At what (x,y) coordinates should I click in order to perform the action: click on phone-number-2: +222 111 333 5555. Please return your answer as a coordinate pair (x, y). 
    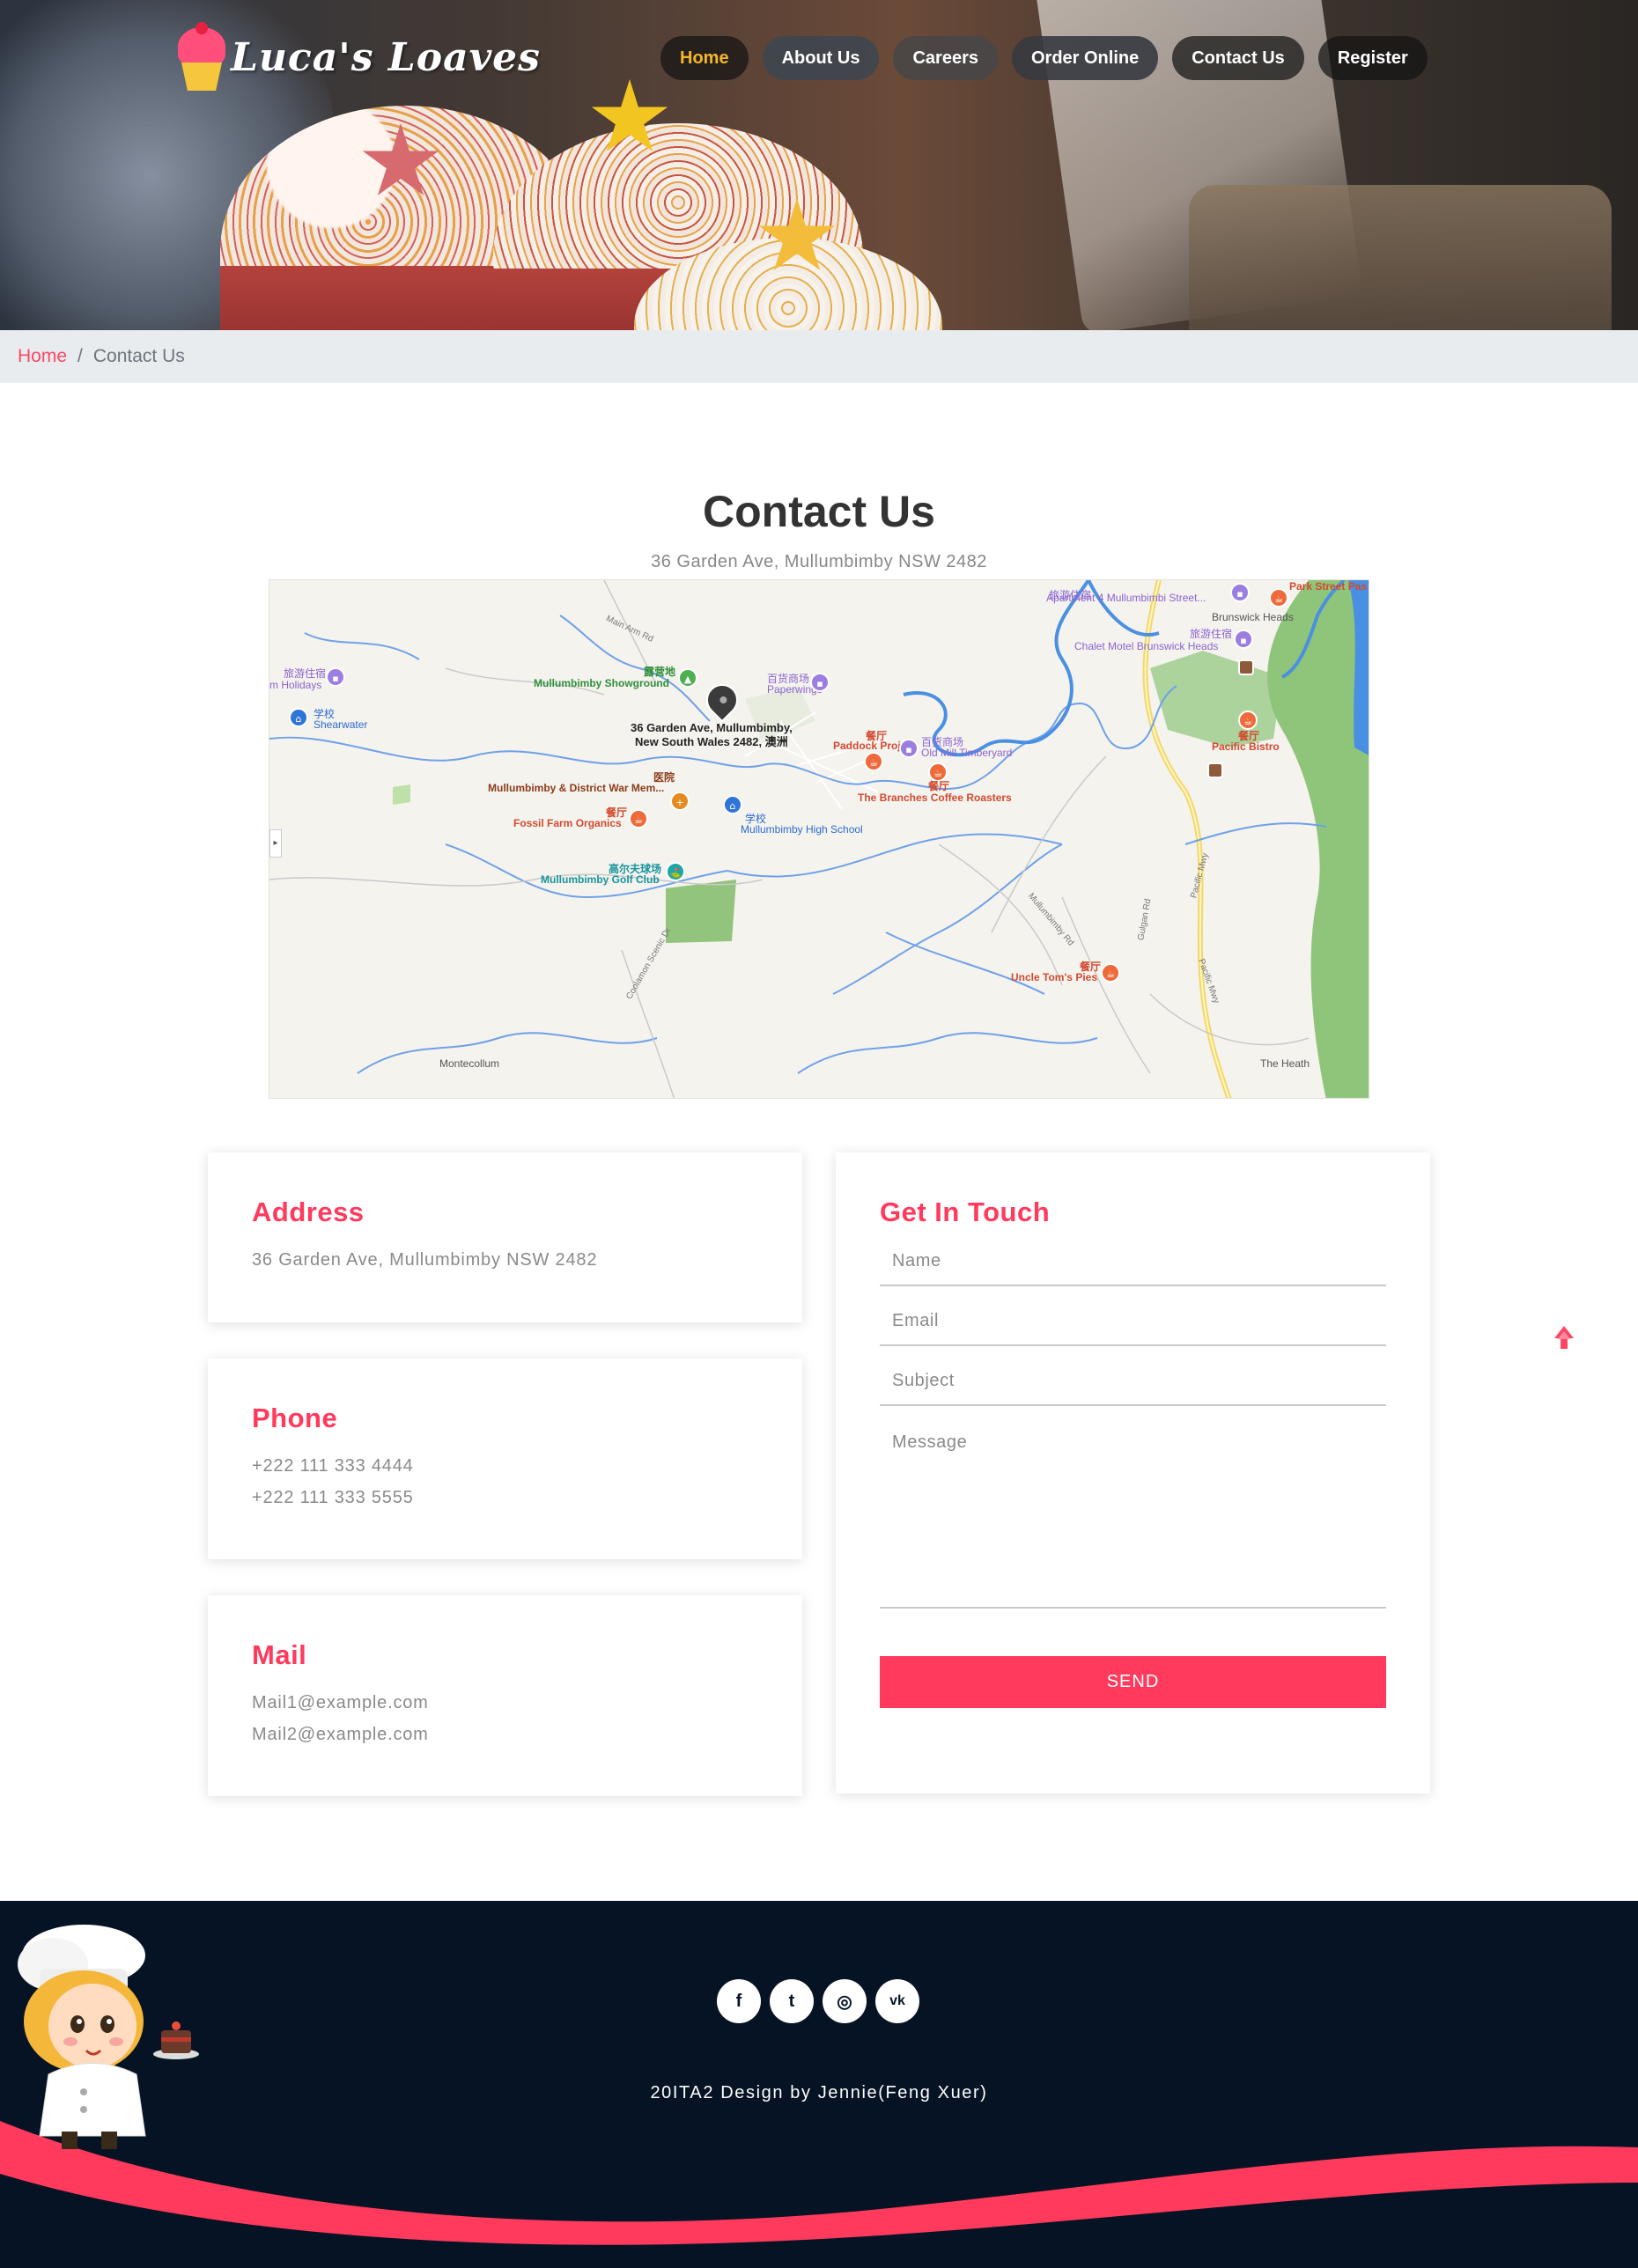
    Looking at the image, I should click on (505, 1497).